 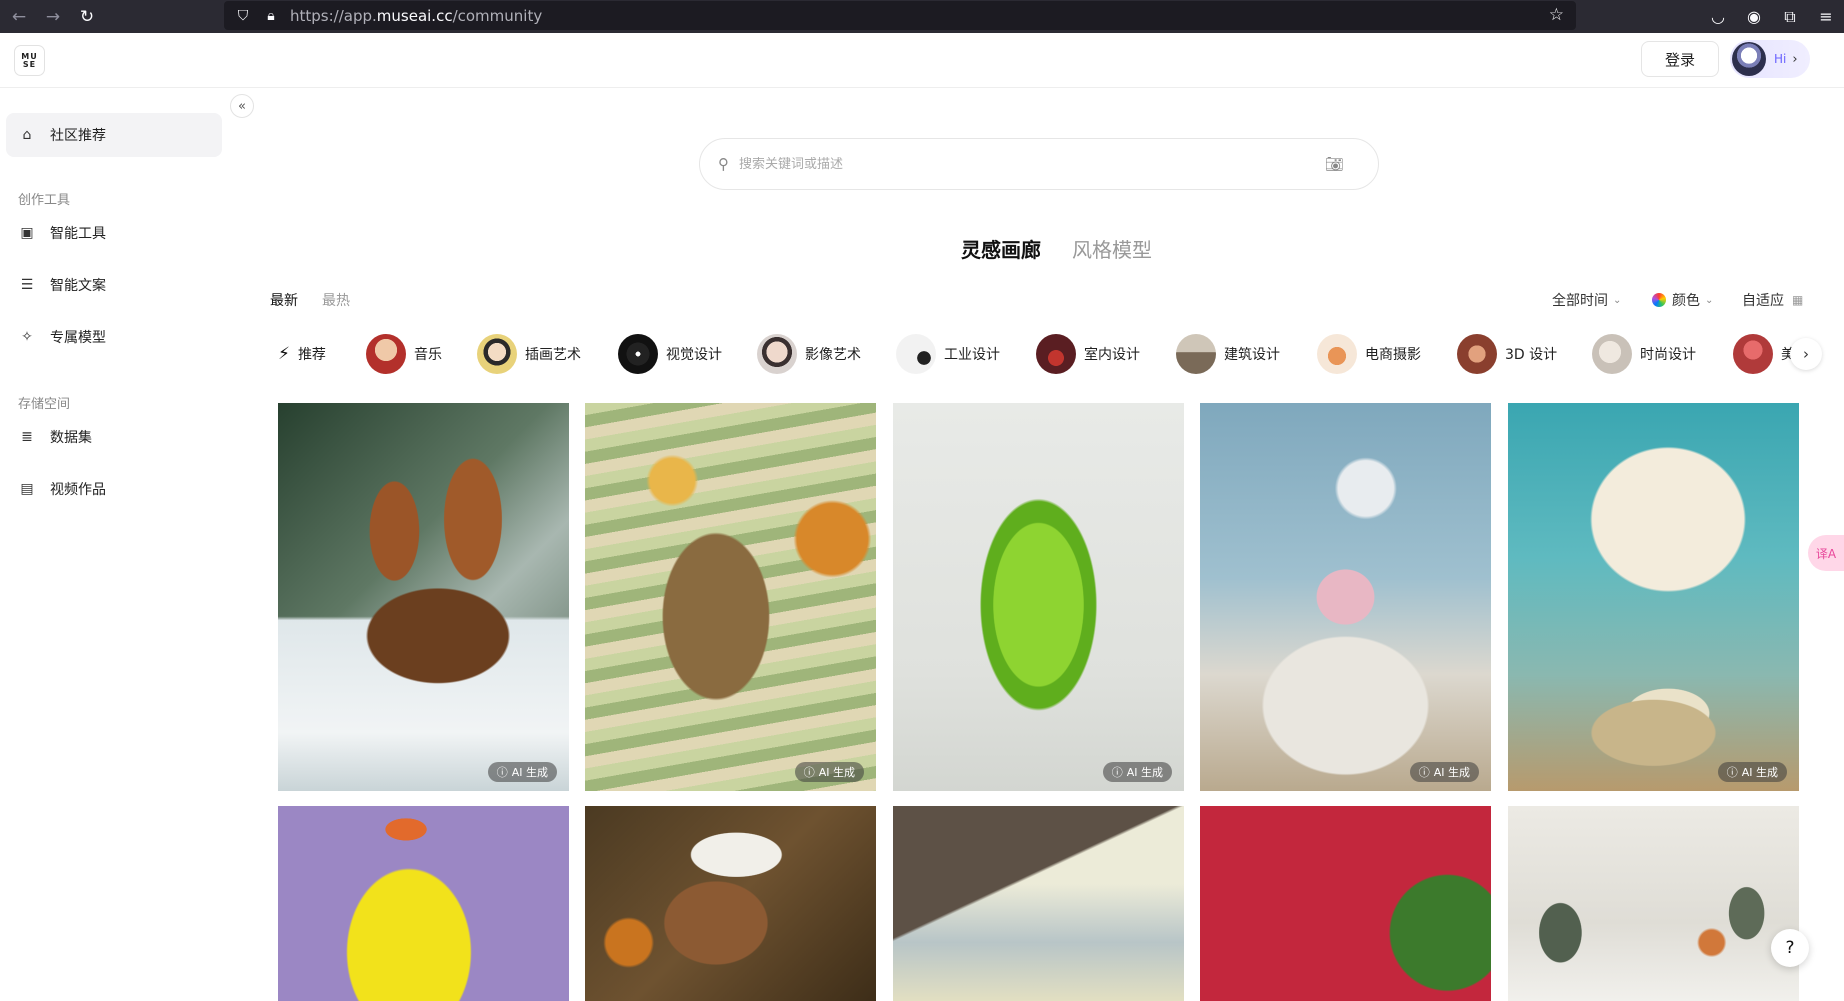 I want to click on gallery-card-wool-hiker: ⓘ AI 生成, so click(x=730, y=597).